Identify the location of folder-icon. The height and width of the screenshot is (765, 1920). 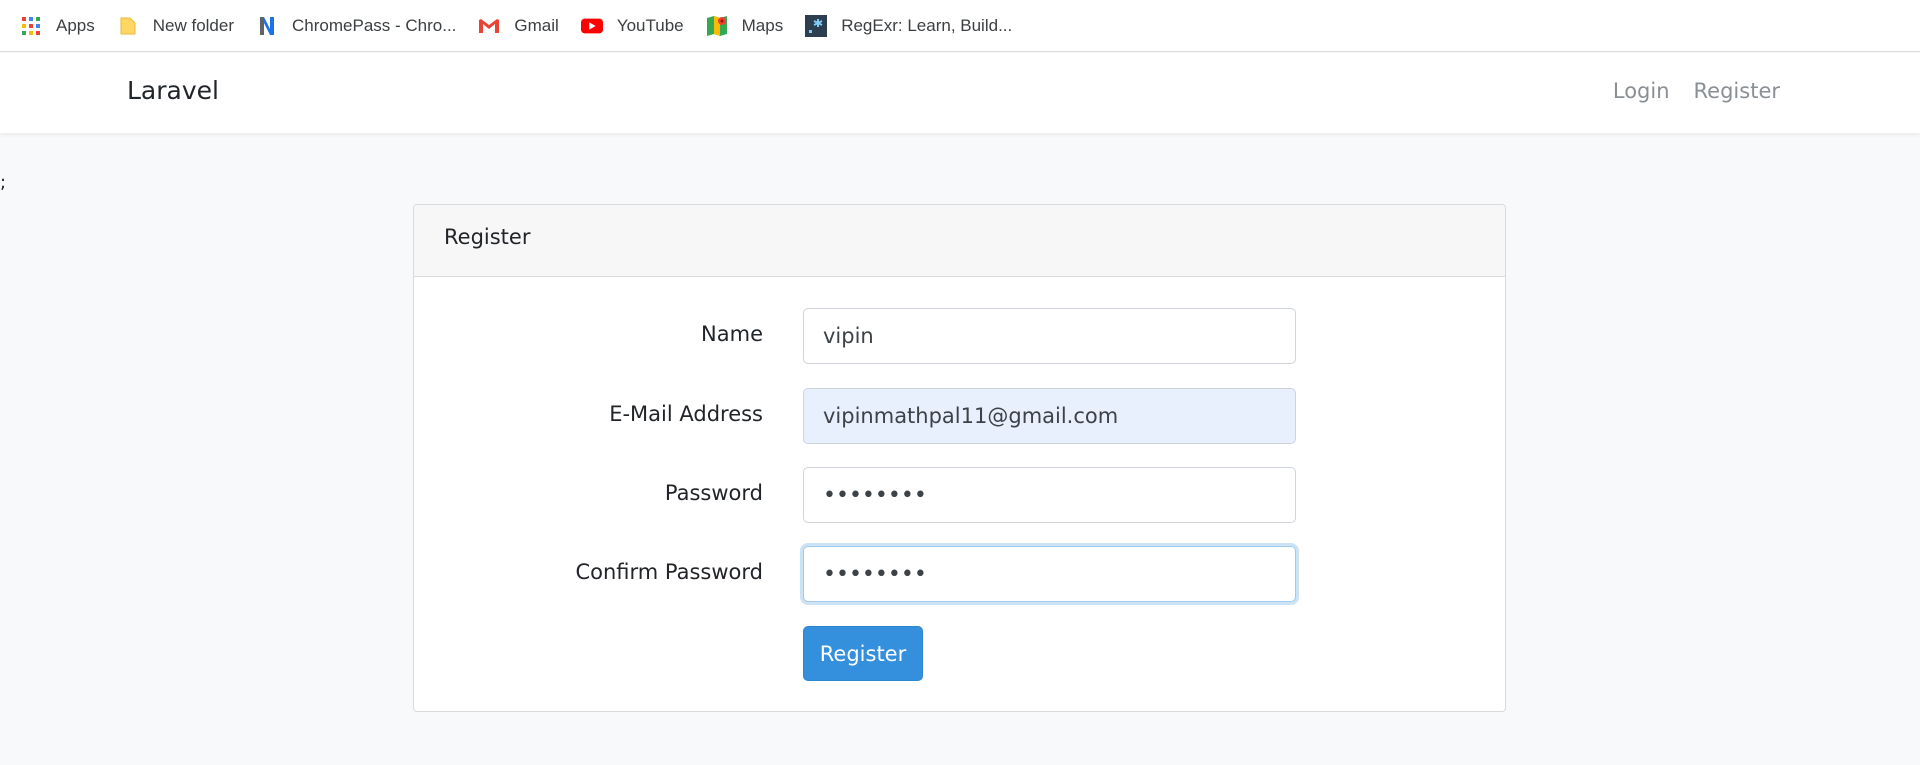
(128, 26).